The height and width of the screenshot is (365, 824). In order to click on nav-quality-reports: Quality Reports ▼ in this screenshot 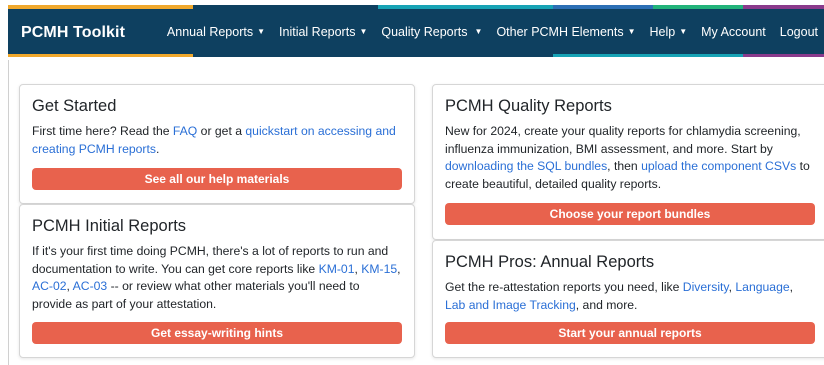, I will do `click(431, 32)`.